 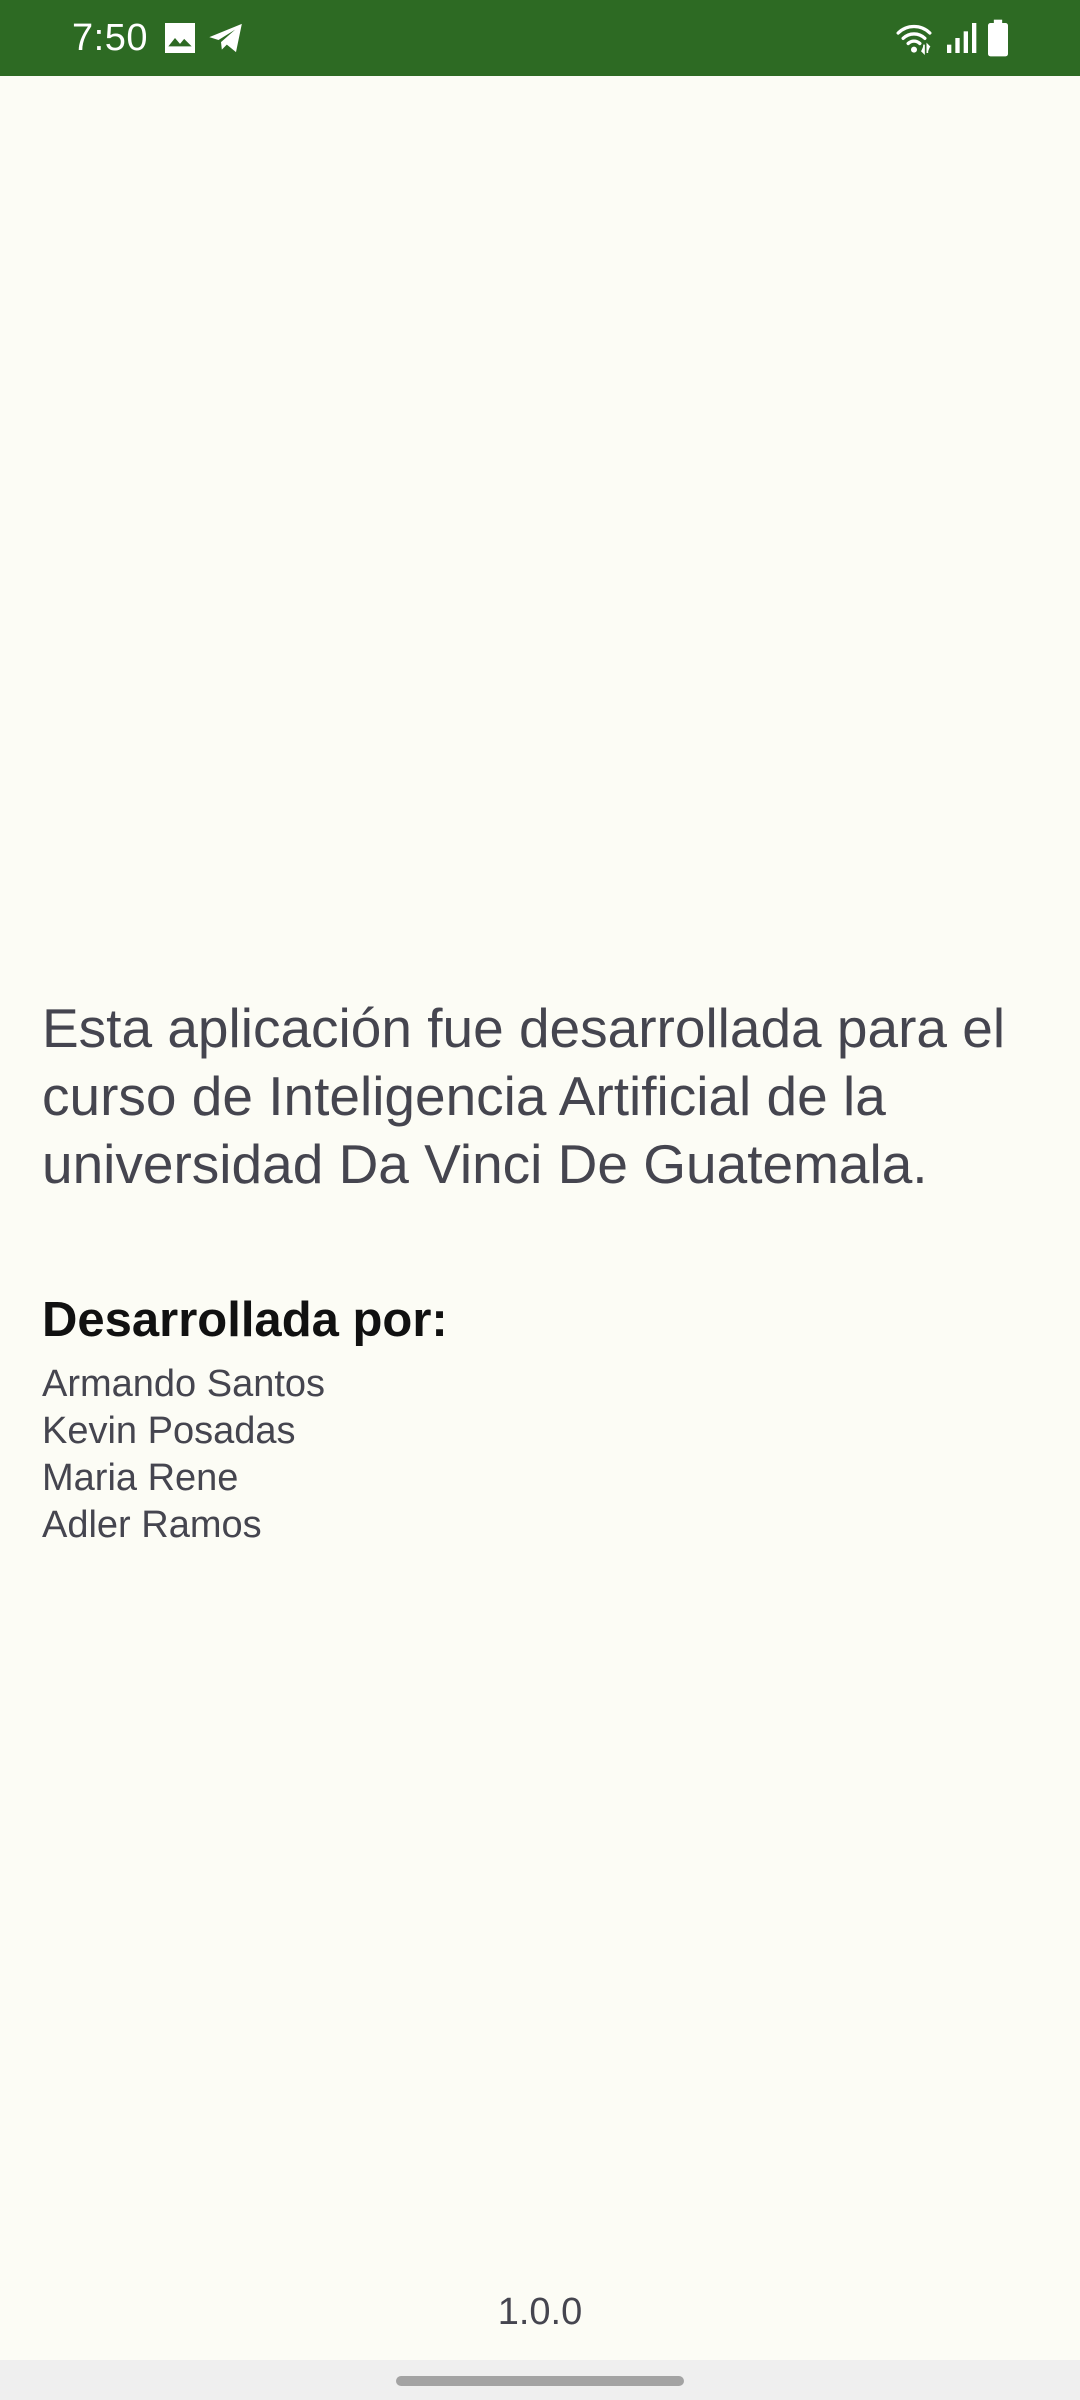 I want to click on navigation-bar, so click(x=540, y=2380).